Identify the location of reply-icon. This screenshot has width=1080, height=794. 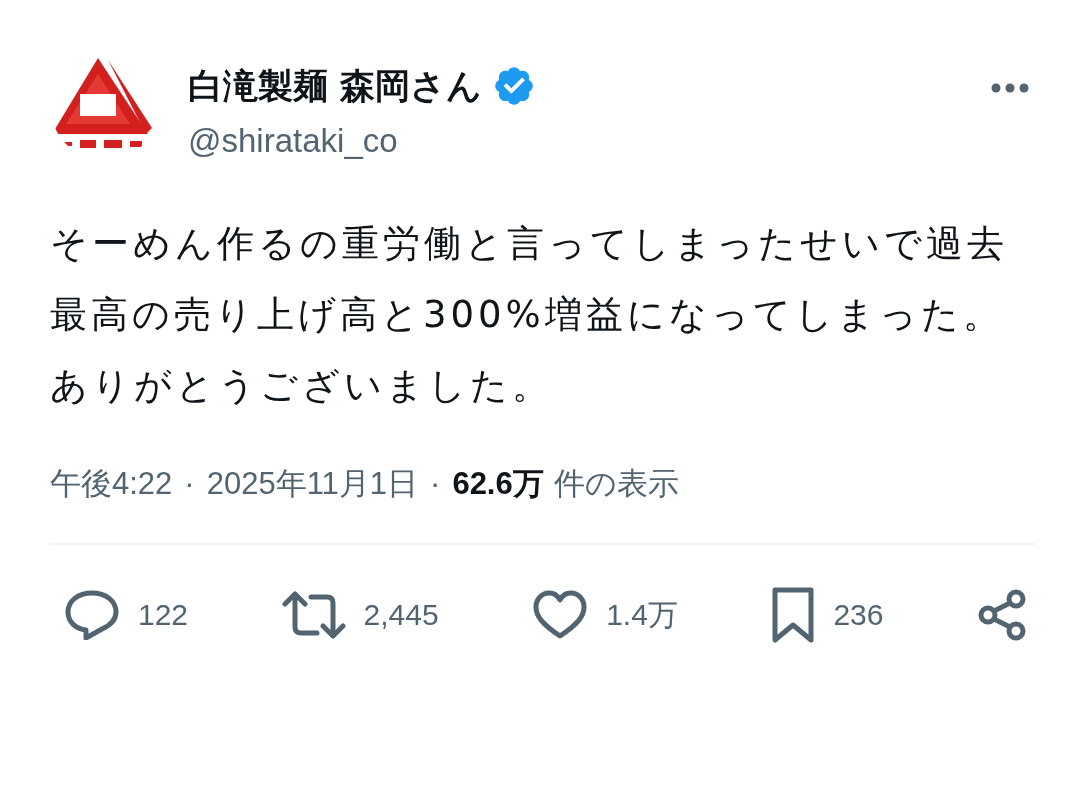
(92, 615).